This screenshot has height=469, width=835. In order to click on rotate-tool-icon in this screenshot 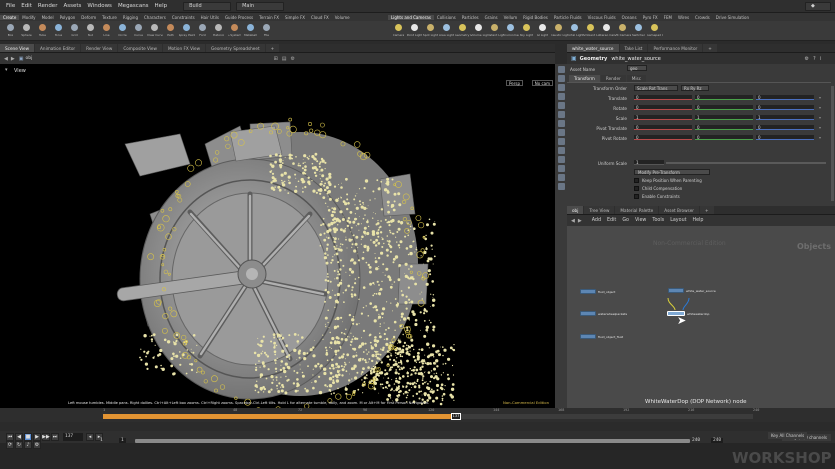, I will do `click(561, 87)`.